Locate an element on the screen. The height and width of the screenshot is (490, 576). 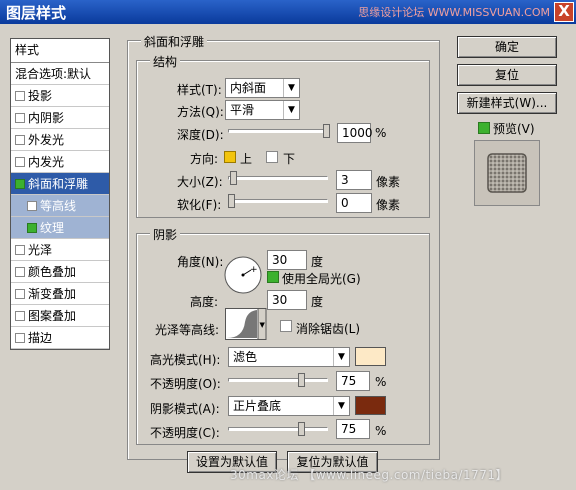
shadow-opacity-thumb is located at coordinates (301, 429).